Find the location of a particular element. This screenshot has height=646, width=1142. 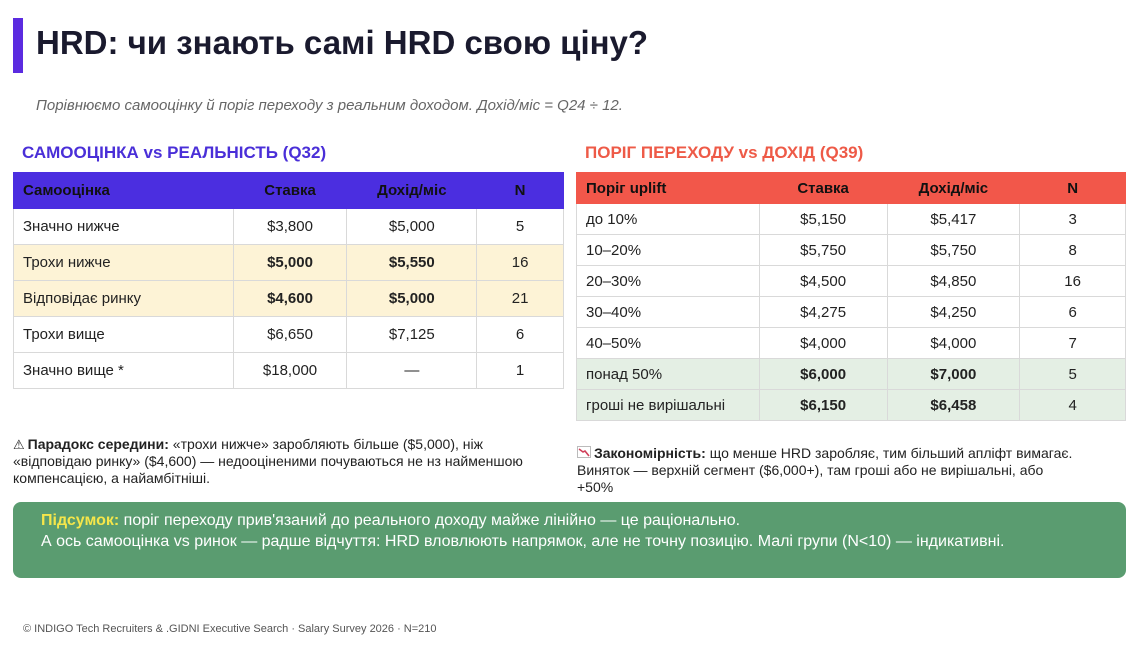

table-row: 10–20% $5,750 $5,750 8 is located at coordinates (851, 250).